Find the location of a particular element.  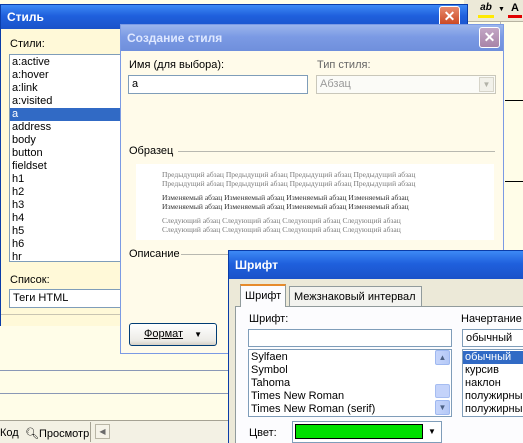

type-select-value: Абзац is located at coordinates (335, 84).